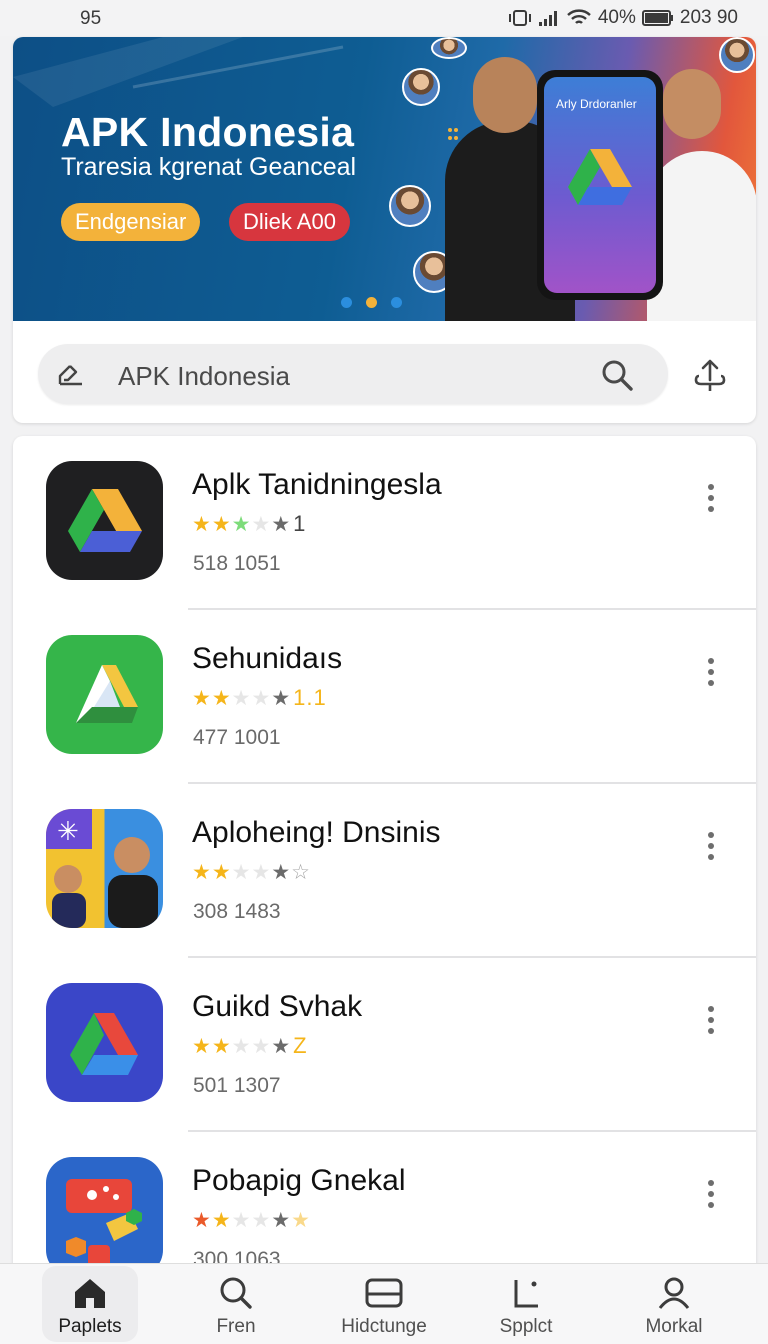  Describe the element at coordinates (104, 1042) in the screenshot. I see `drive-blue-icon` at that location.